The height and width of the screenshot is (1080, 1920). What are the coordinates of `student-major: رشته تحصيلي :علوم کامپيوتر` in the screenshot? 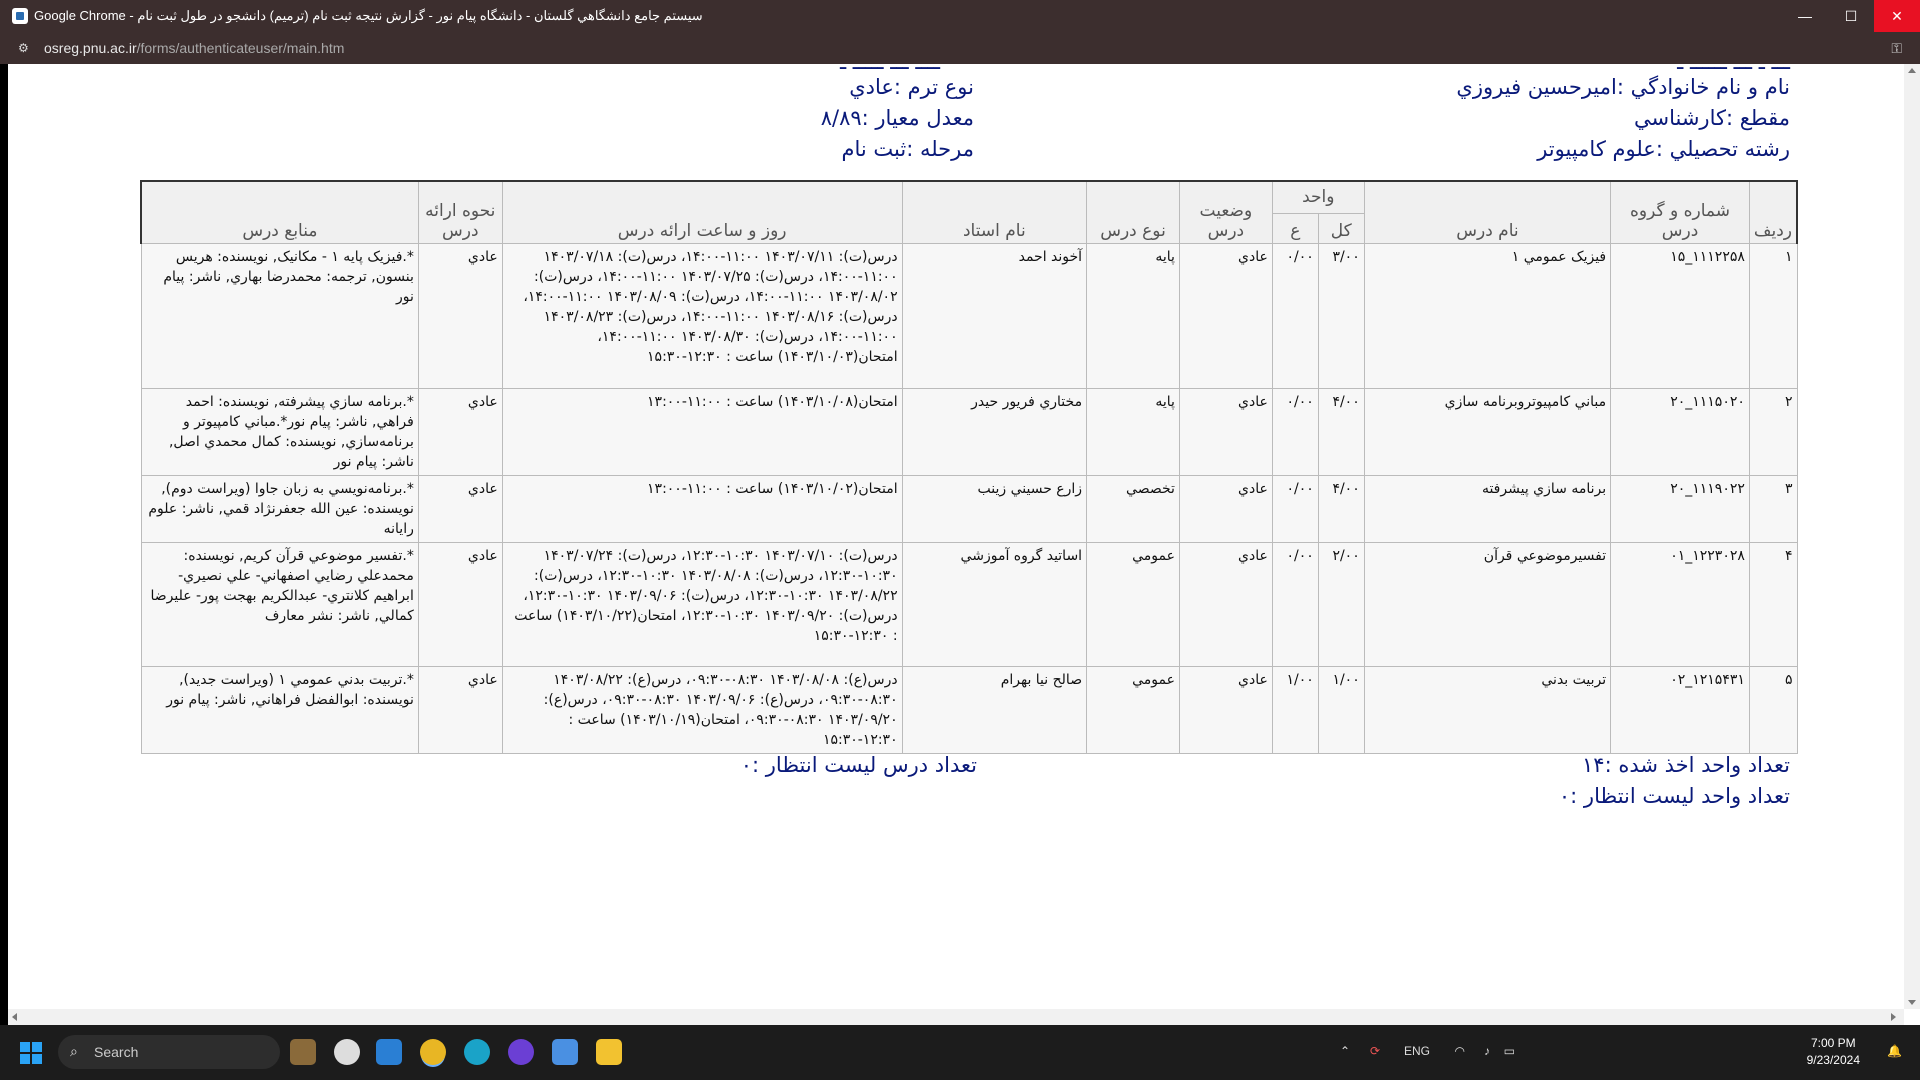 It's located at (1663, 149).